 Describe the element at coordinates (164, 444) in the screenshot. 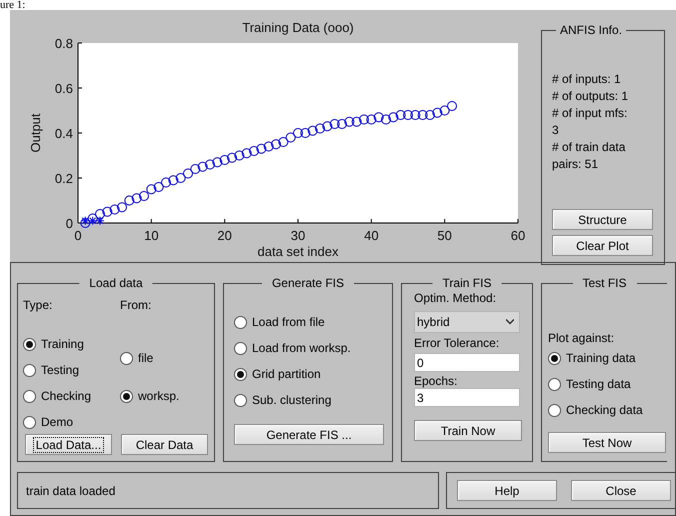

I see `push-button: Clear Data` at that location.